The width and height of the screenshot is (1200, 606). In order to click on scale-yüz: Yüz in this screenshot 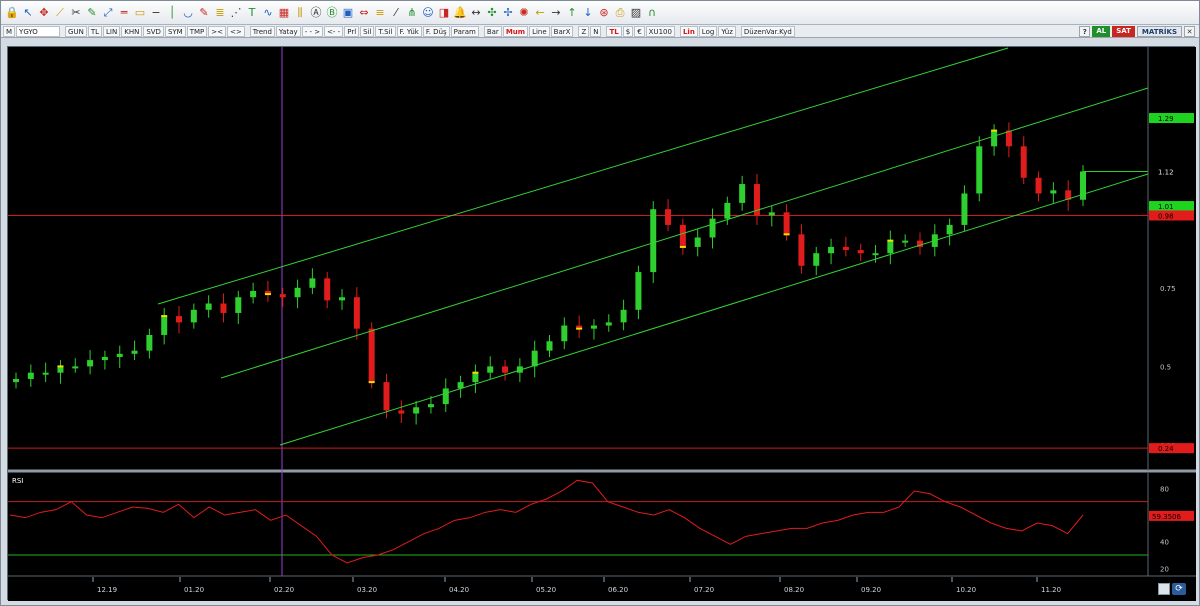, I will do `click(727, 31)`.